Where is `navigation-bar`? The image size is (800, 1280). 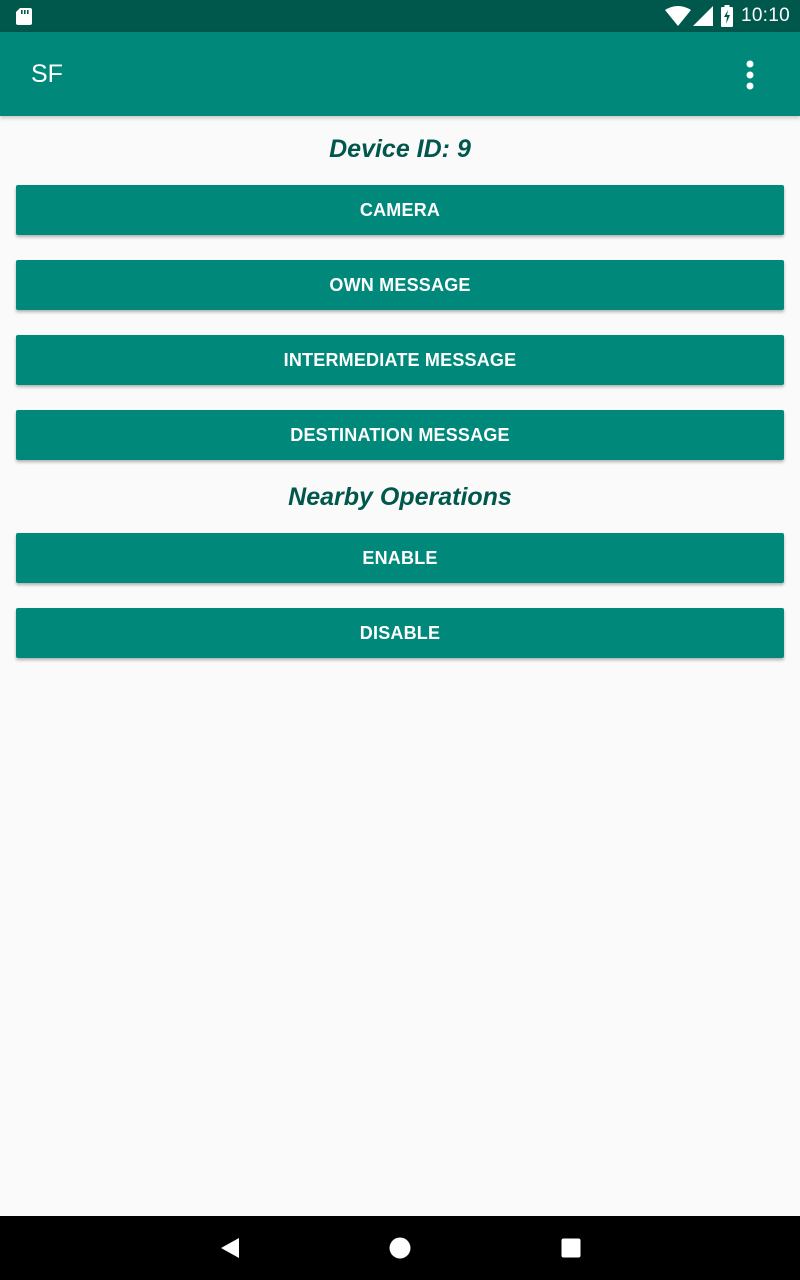 navigation-bar is located at coordinates (400, 1248).